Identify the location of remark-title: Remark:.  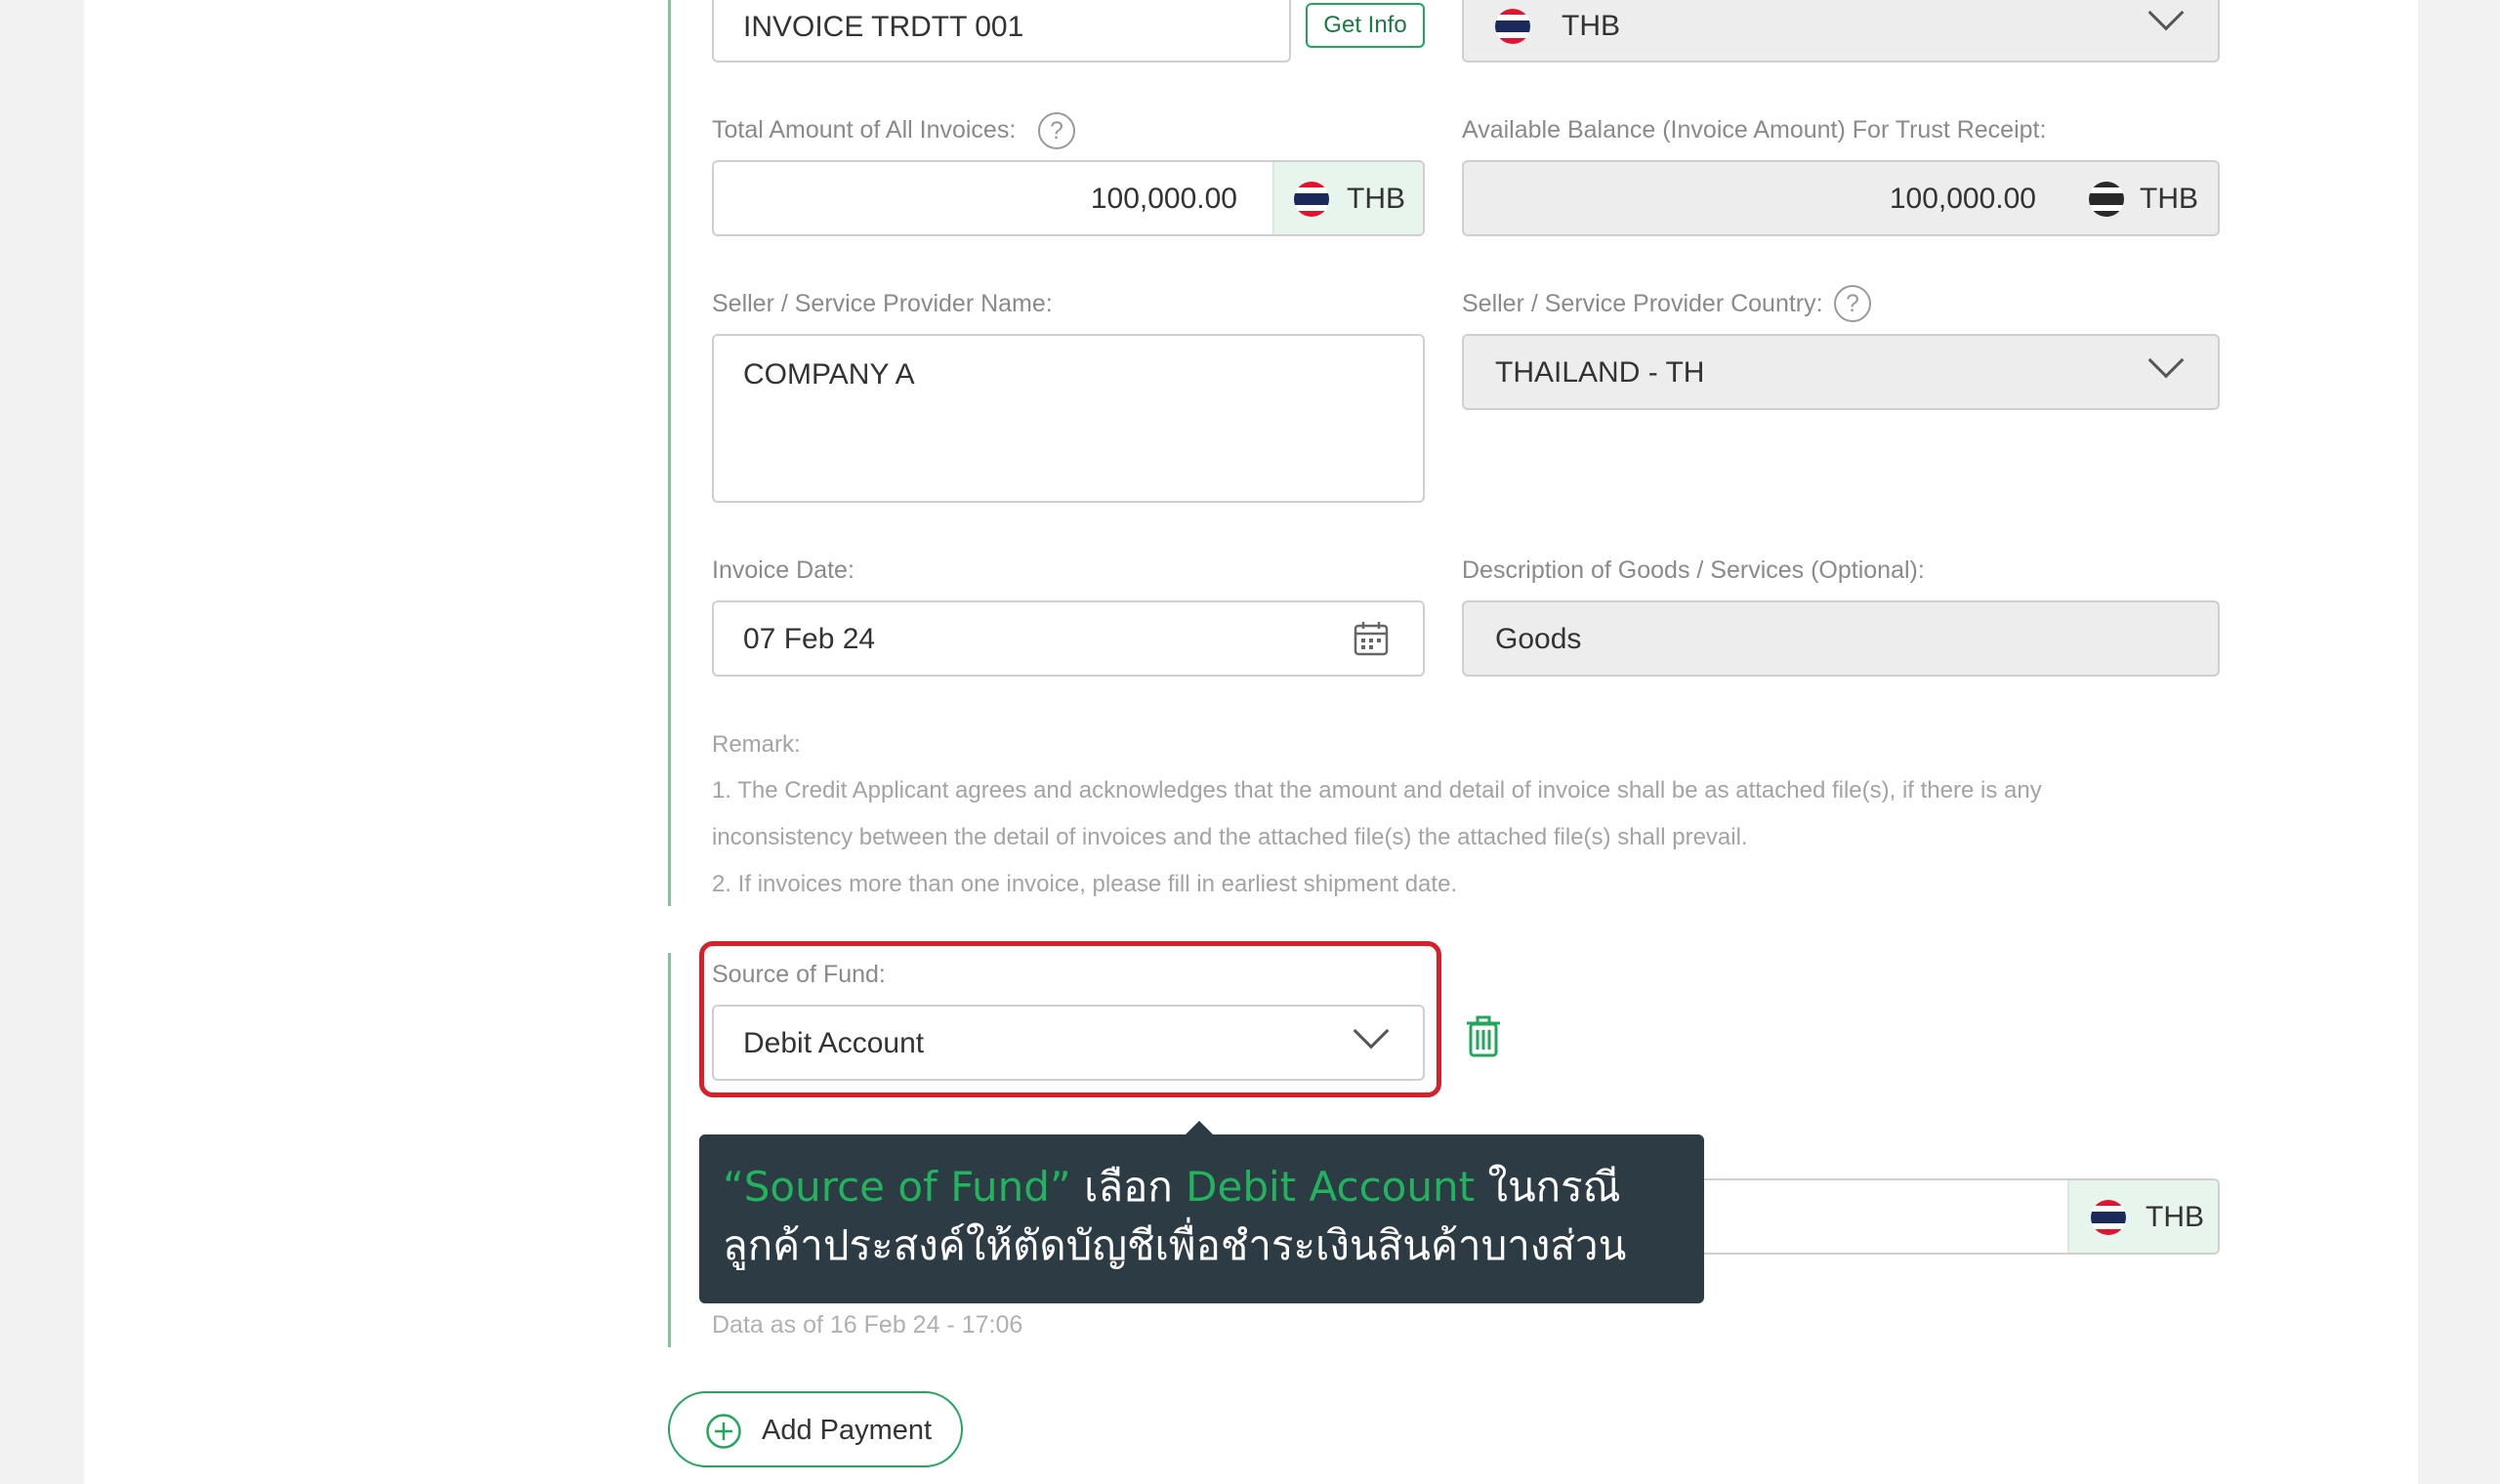
(757, 745).